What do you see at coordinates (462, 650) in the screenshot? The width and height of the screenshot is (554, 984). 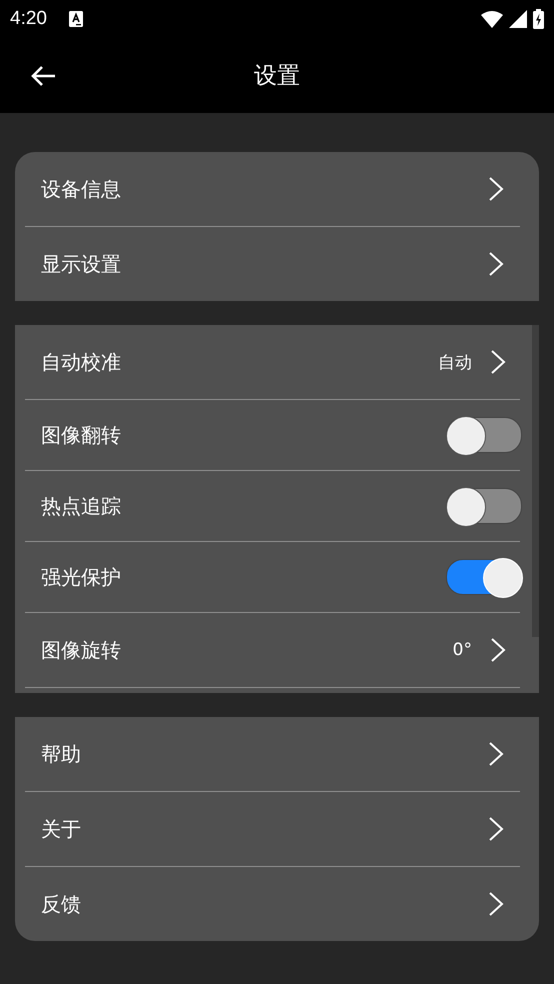 I see `row-value: 0°` at bounding box center [462, 650].